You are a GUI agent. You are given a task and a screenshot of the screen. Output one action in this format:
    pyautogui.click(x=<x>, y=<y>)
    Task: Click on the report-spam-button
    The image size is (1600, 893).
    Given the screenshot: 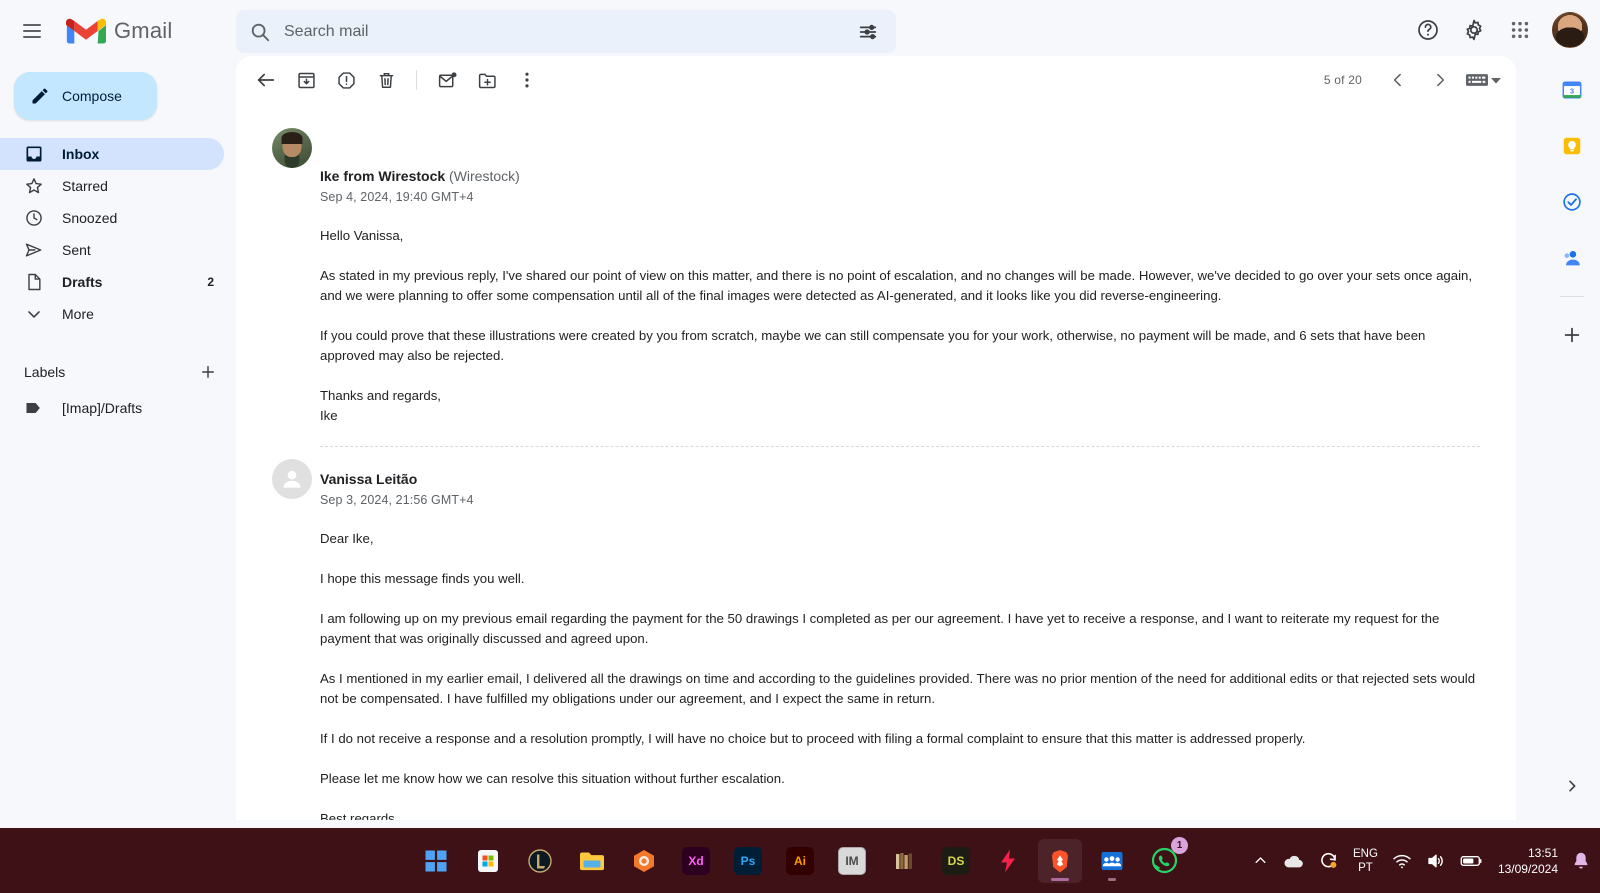 What is the action you would take?
    pyautogui.click(x=346, y=80)
    